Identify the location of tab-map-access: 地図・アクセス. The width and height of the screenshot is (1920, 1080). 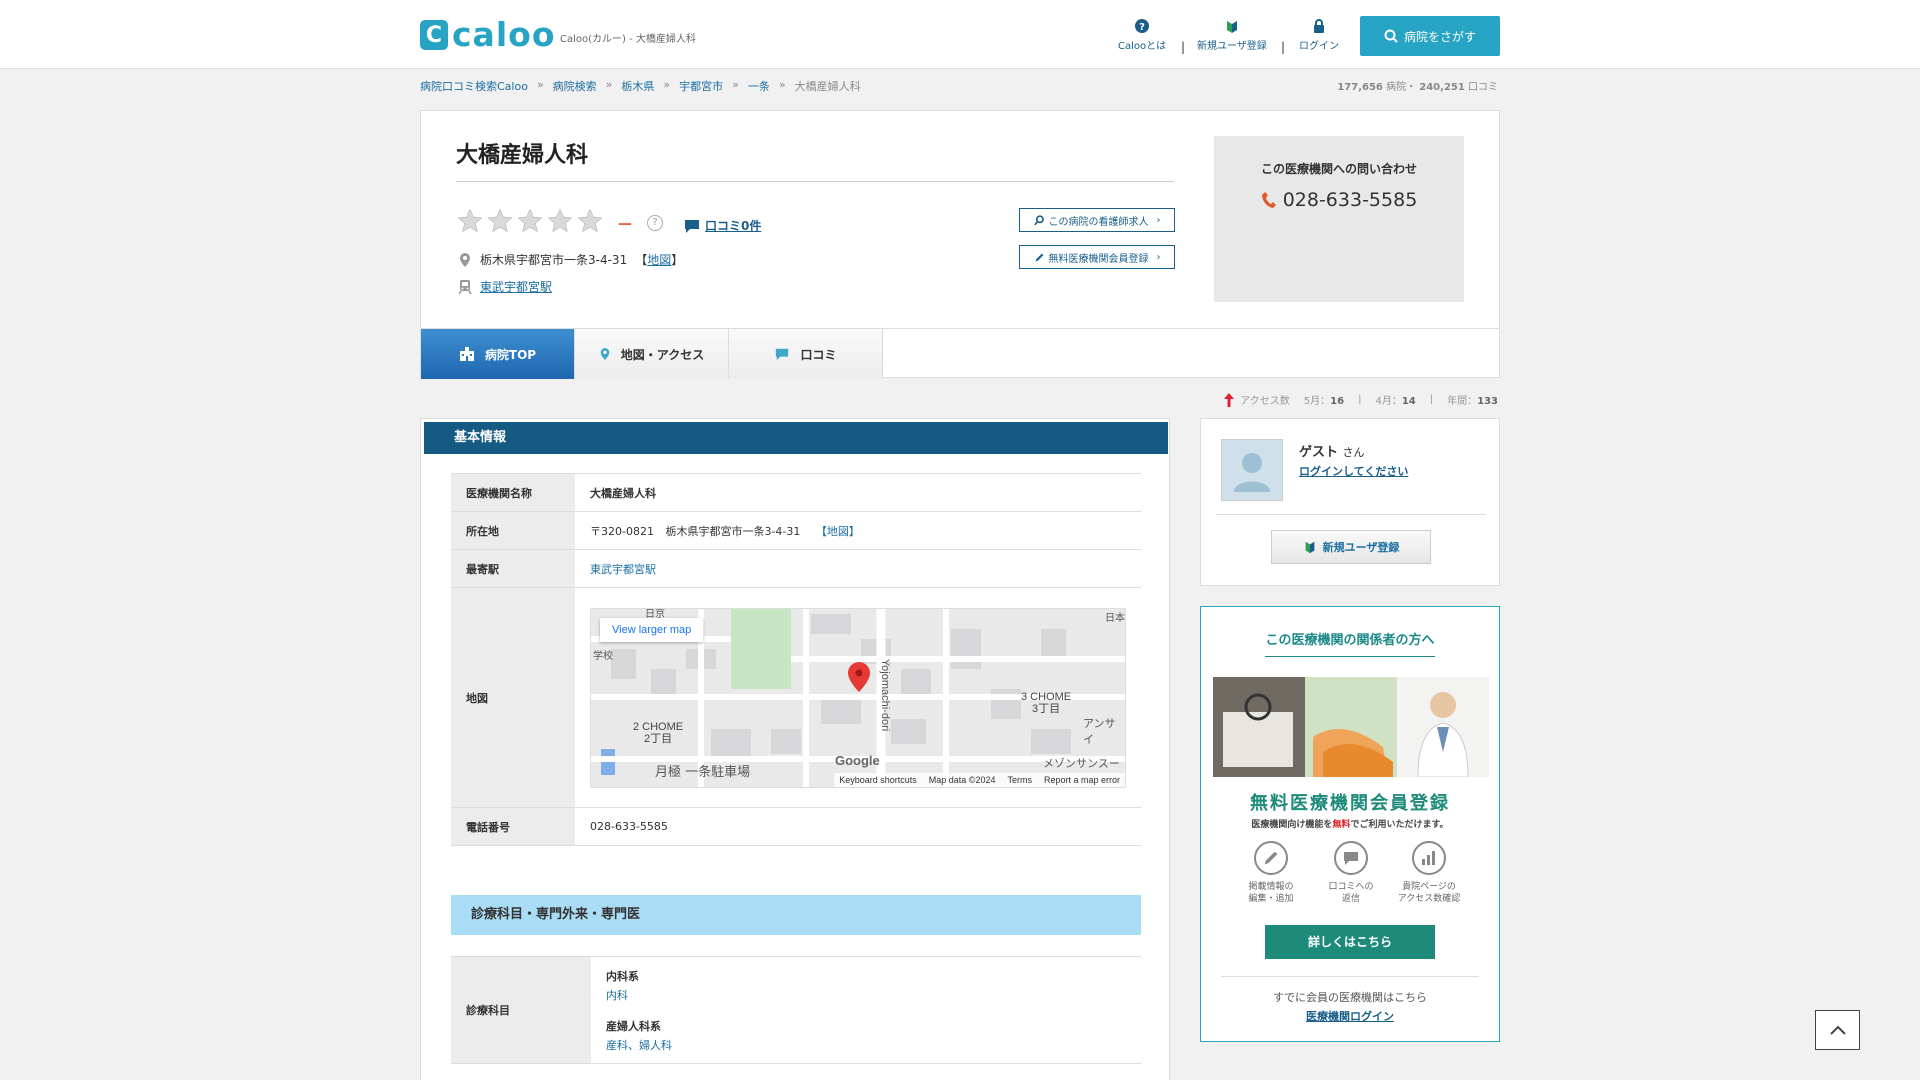
(652, 354).